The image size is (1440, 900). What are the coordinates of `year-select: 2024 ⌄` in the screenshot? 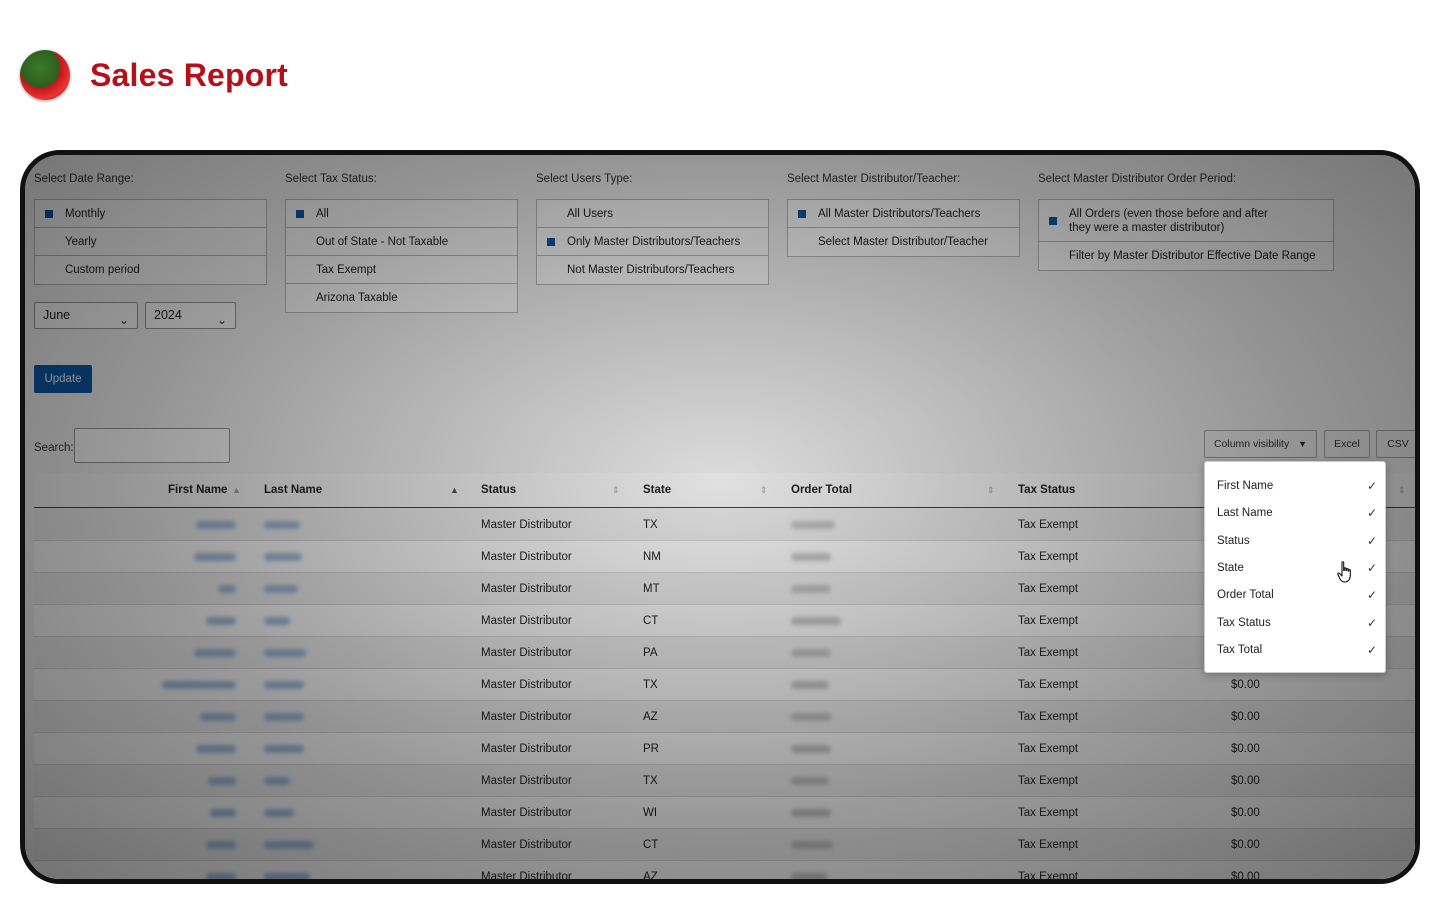 It's located at (190, 315).